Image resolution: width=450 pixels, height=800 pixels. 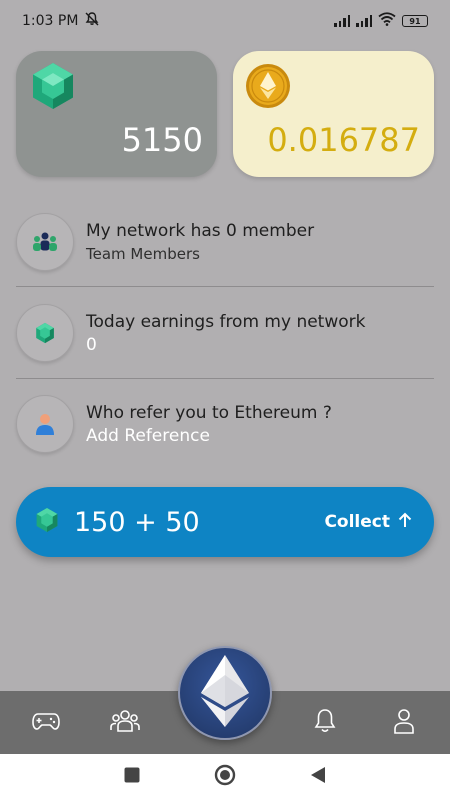 I want to click on eth-balance-value: 0.016787, so click(x=343, y=140).